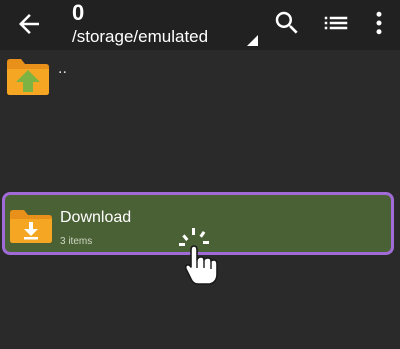  I want to click on back-arrow-icon, so click(29, 24).